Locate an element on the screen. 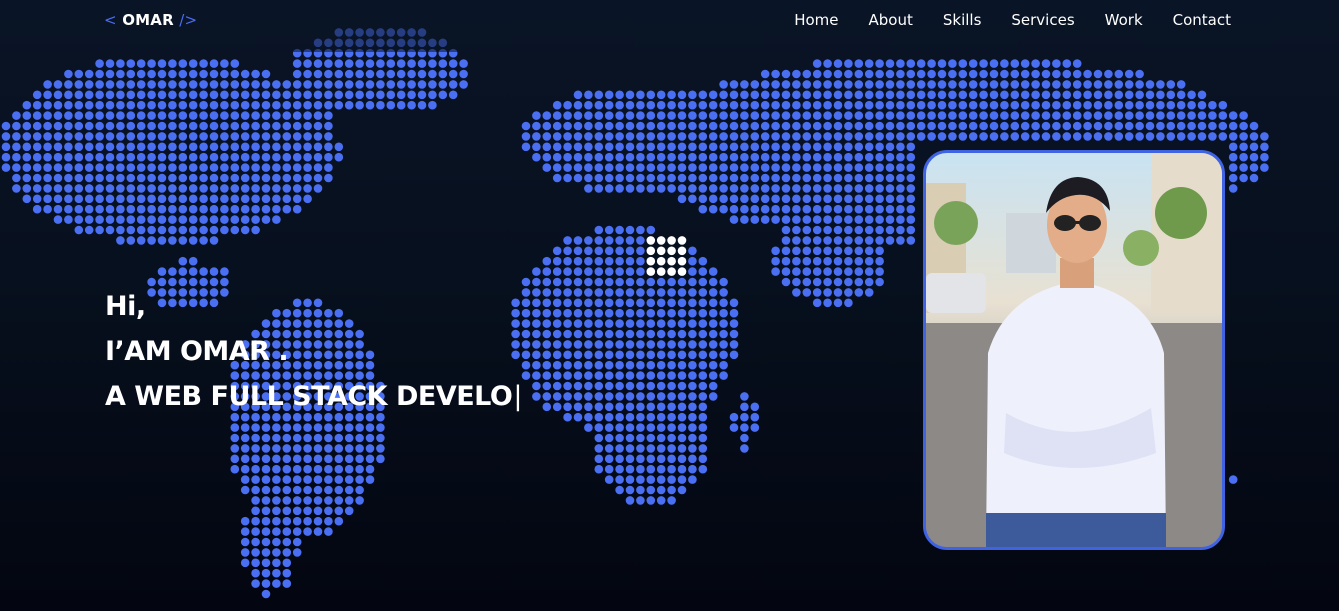  nav-work: Work is located at coordinates (1124, 20).